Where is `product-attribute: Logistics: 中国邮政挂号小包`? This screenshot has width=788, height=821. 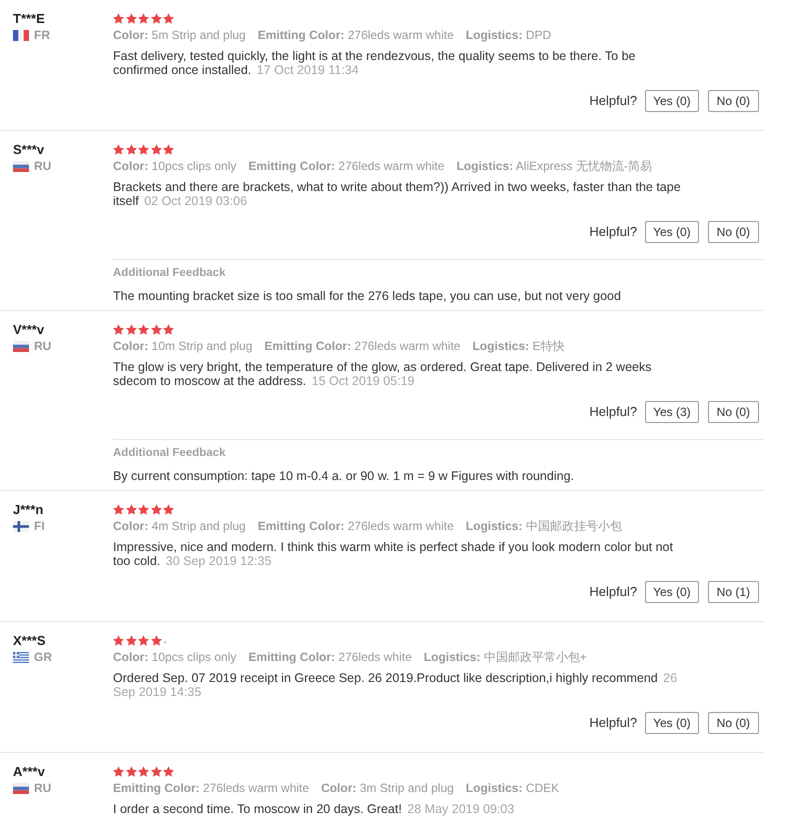 product-attribute: Logistics: 中国邮政挂号小包 is located at coordinates (544, 526).